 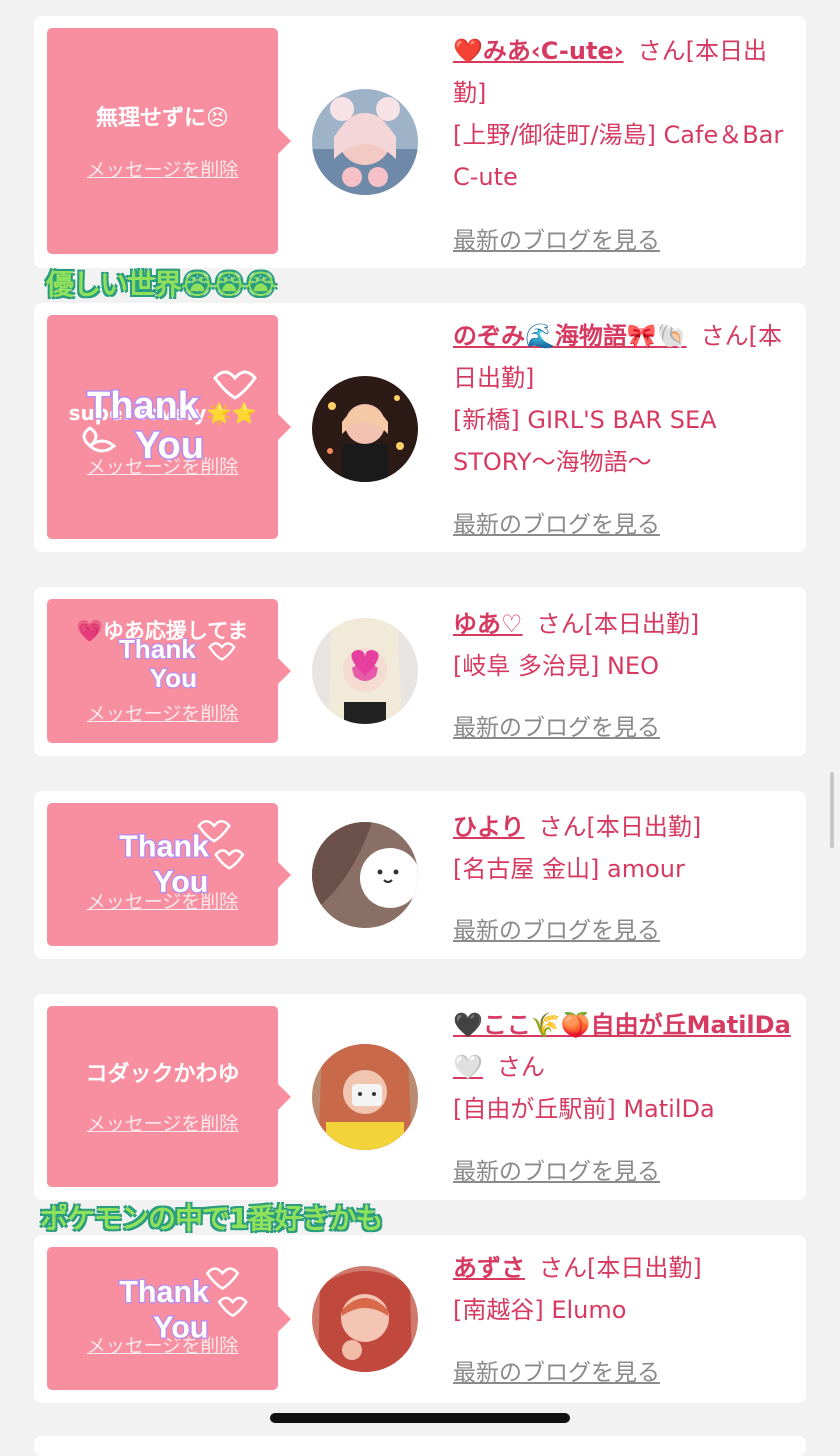 I want to click on scrollbar, so click(x=832, y=810).